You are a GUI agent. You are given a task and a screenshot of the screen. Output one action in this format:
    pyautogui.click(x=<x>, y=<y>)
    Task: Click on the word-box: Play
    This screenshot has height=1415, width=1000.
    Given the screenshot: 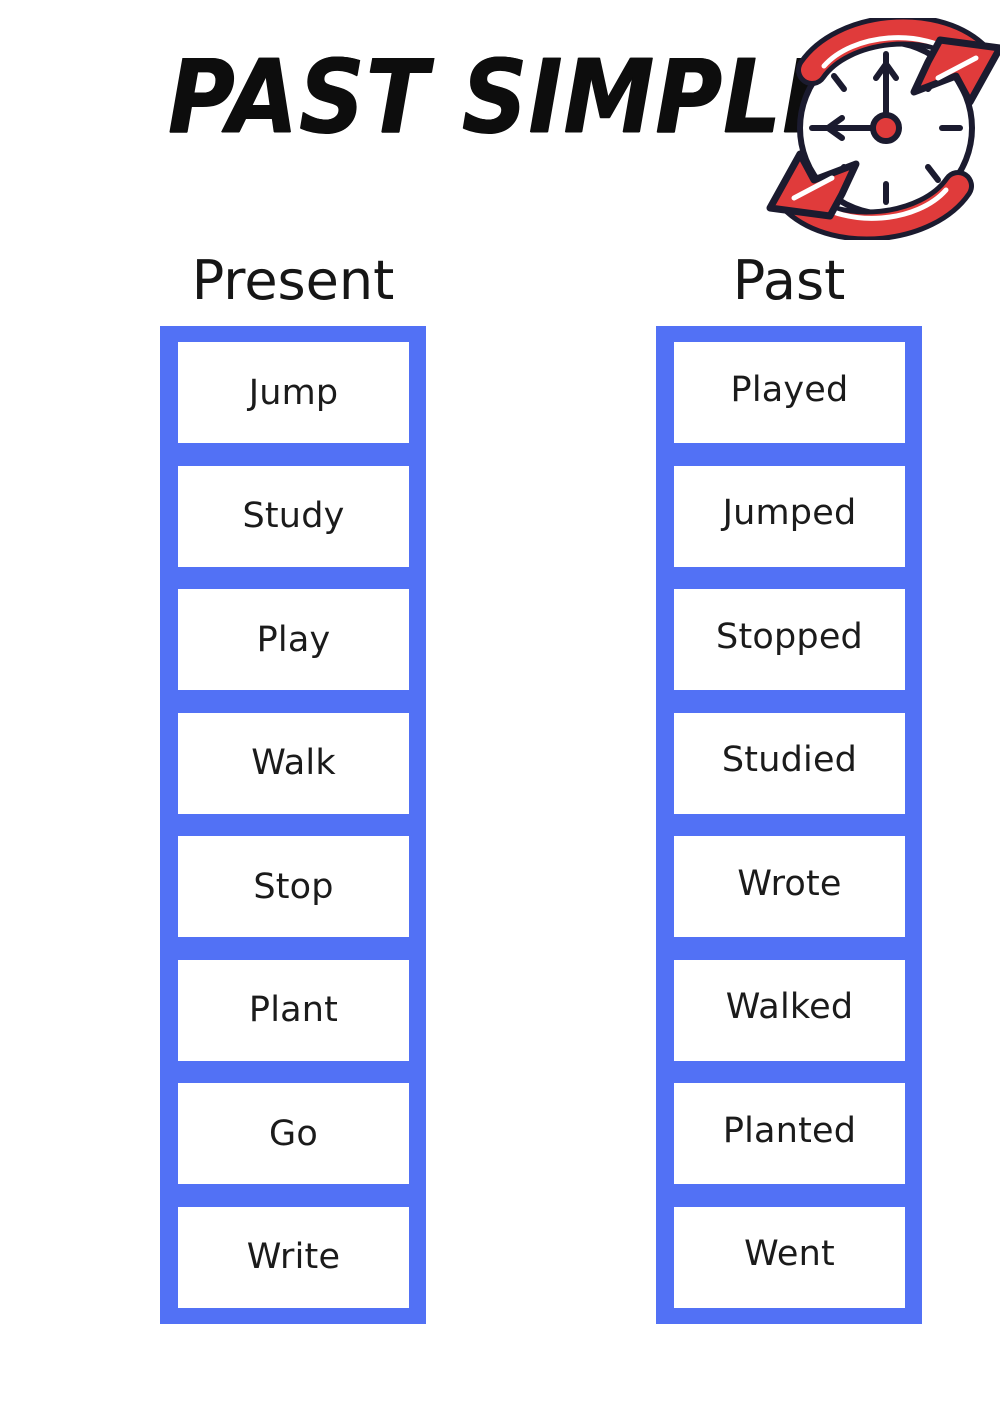 What is the action you would take?
    pyautogui.click(x=293, y=640)
    